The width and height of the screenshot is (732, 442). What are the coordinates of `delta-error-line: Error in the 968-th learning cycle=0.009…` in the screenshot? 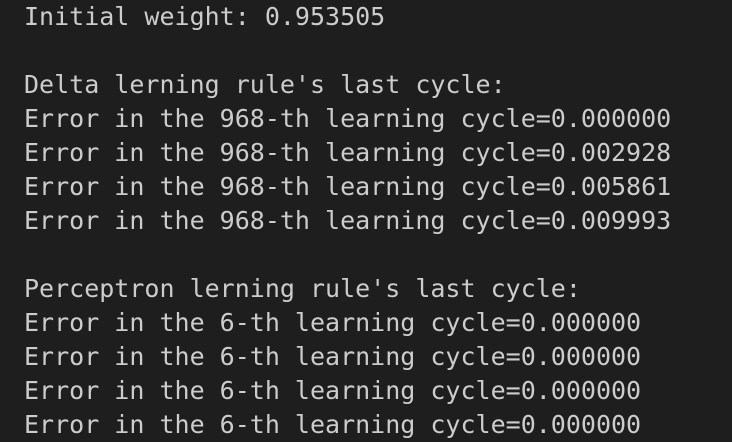 It's located at (348, 220).